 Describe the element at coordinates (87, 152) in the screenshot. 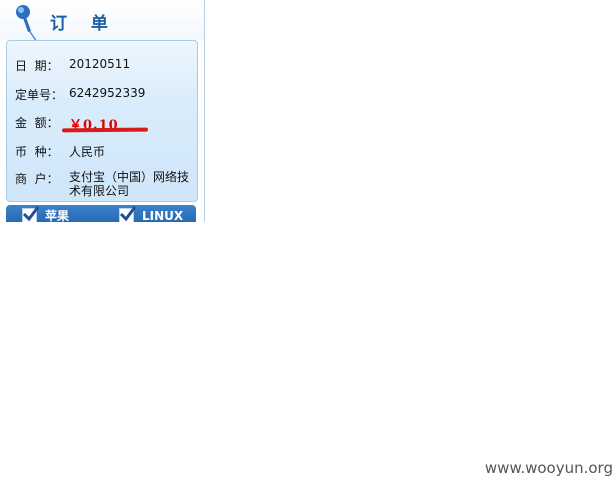

I see `currency-value: 人民币` at that location.